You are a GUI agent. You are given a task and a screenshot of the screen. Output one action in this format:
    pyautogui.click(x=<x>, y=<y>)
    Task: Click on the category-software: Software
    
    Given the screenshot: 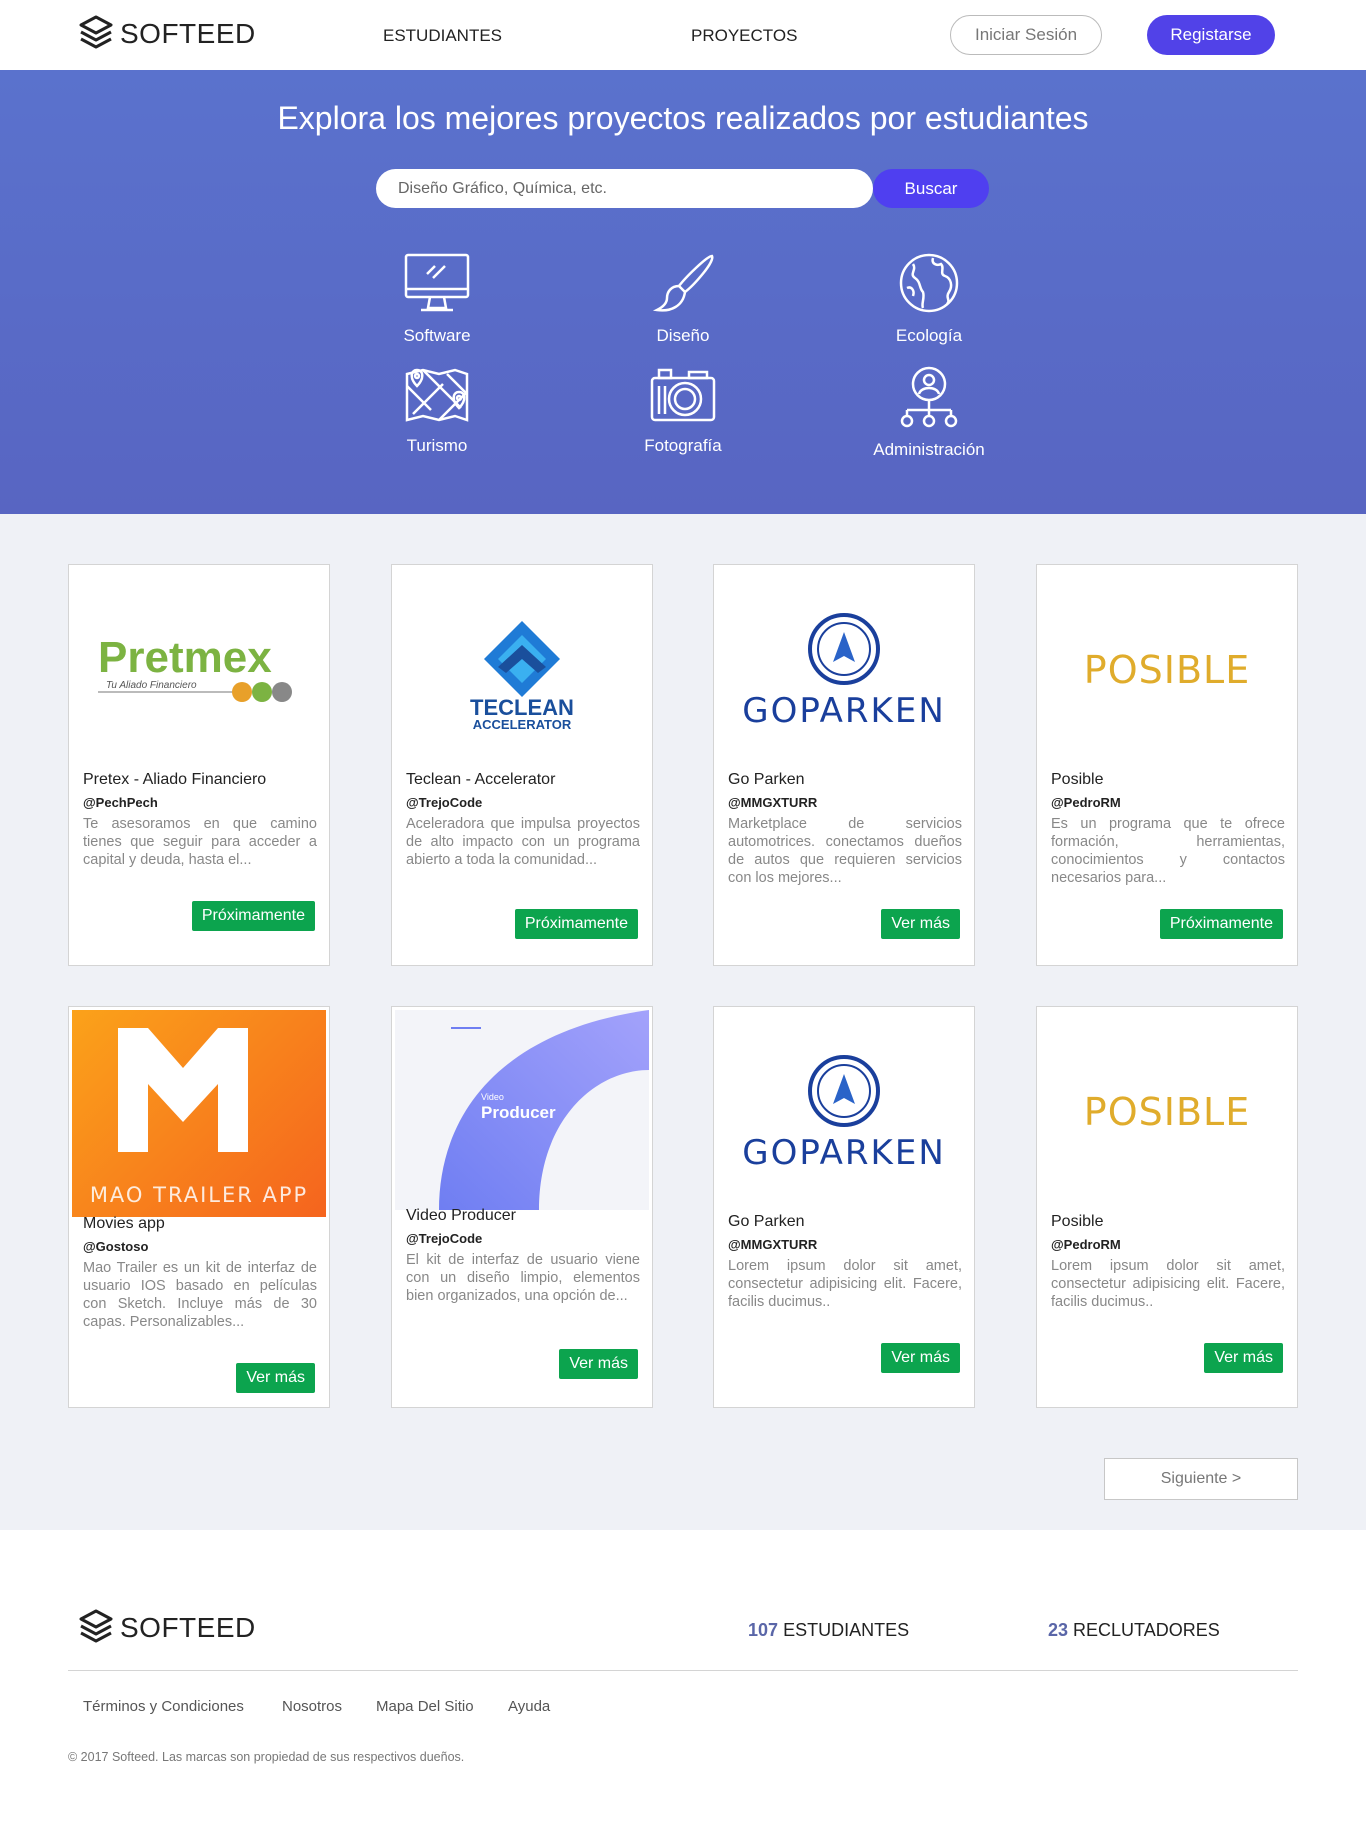 What is the action you would take?
    pyautogui.click(x=437, y=299)
    